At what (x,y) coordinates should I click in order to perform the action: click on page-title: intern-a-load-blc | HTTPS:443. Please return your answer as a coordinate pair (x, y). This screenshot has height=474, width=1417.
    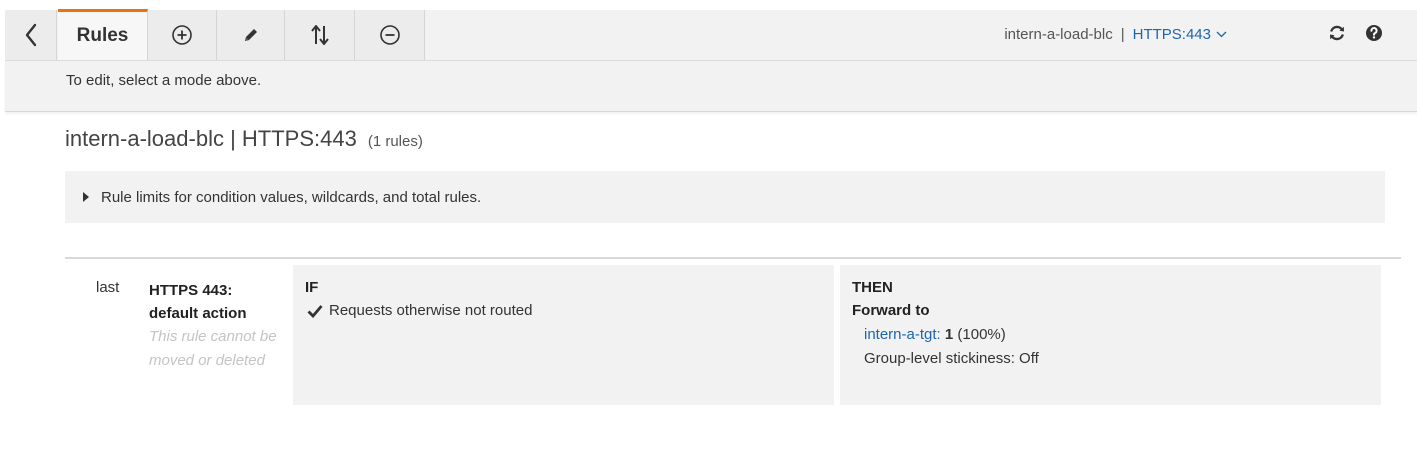
    Looking at the image, I should click on (211, 138).